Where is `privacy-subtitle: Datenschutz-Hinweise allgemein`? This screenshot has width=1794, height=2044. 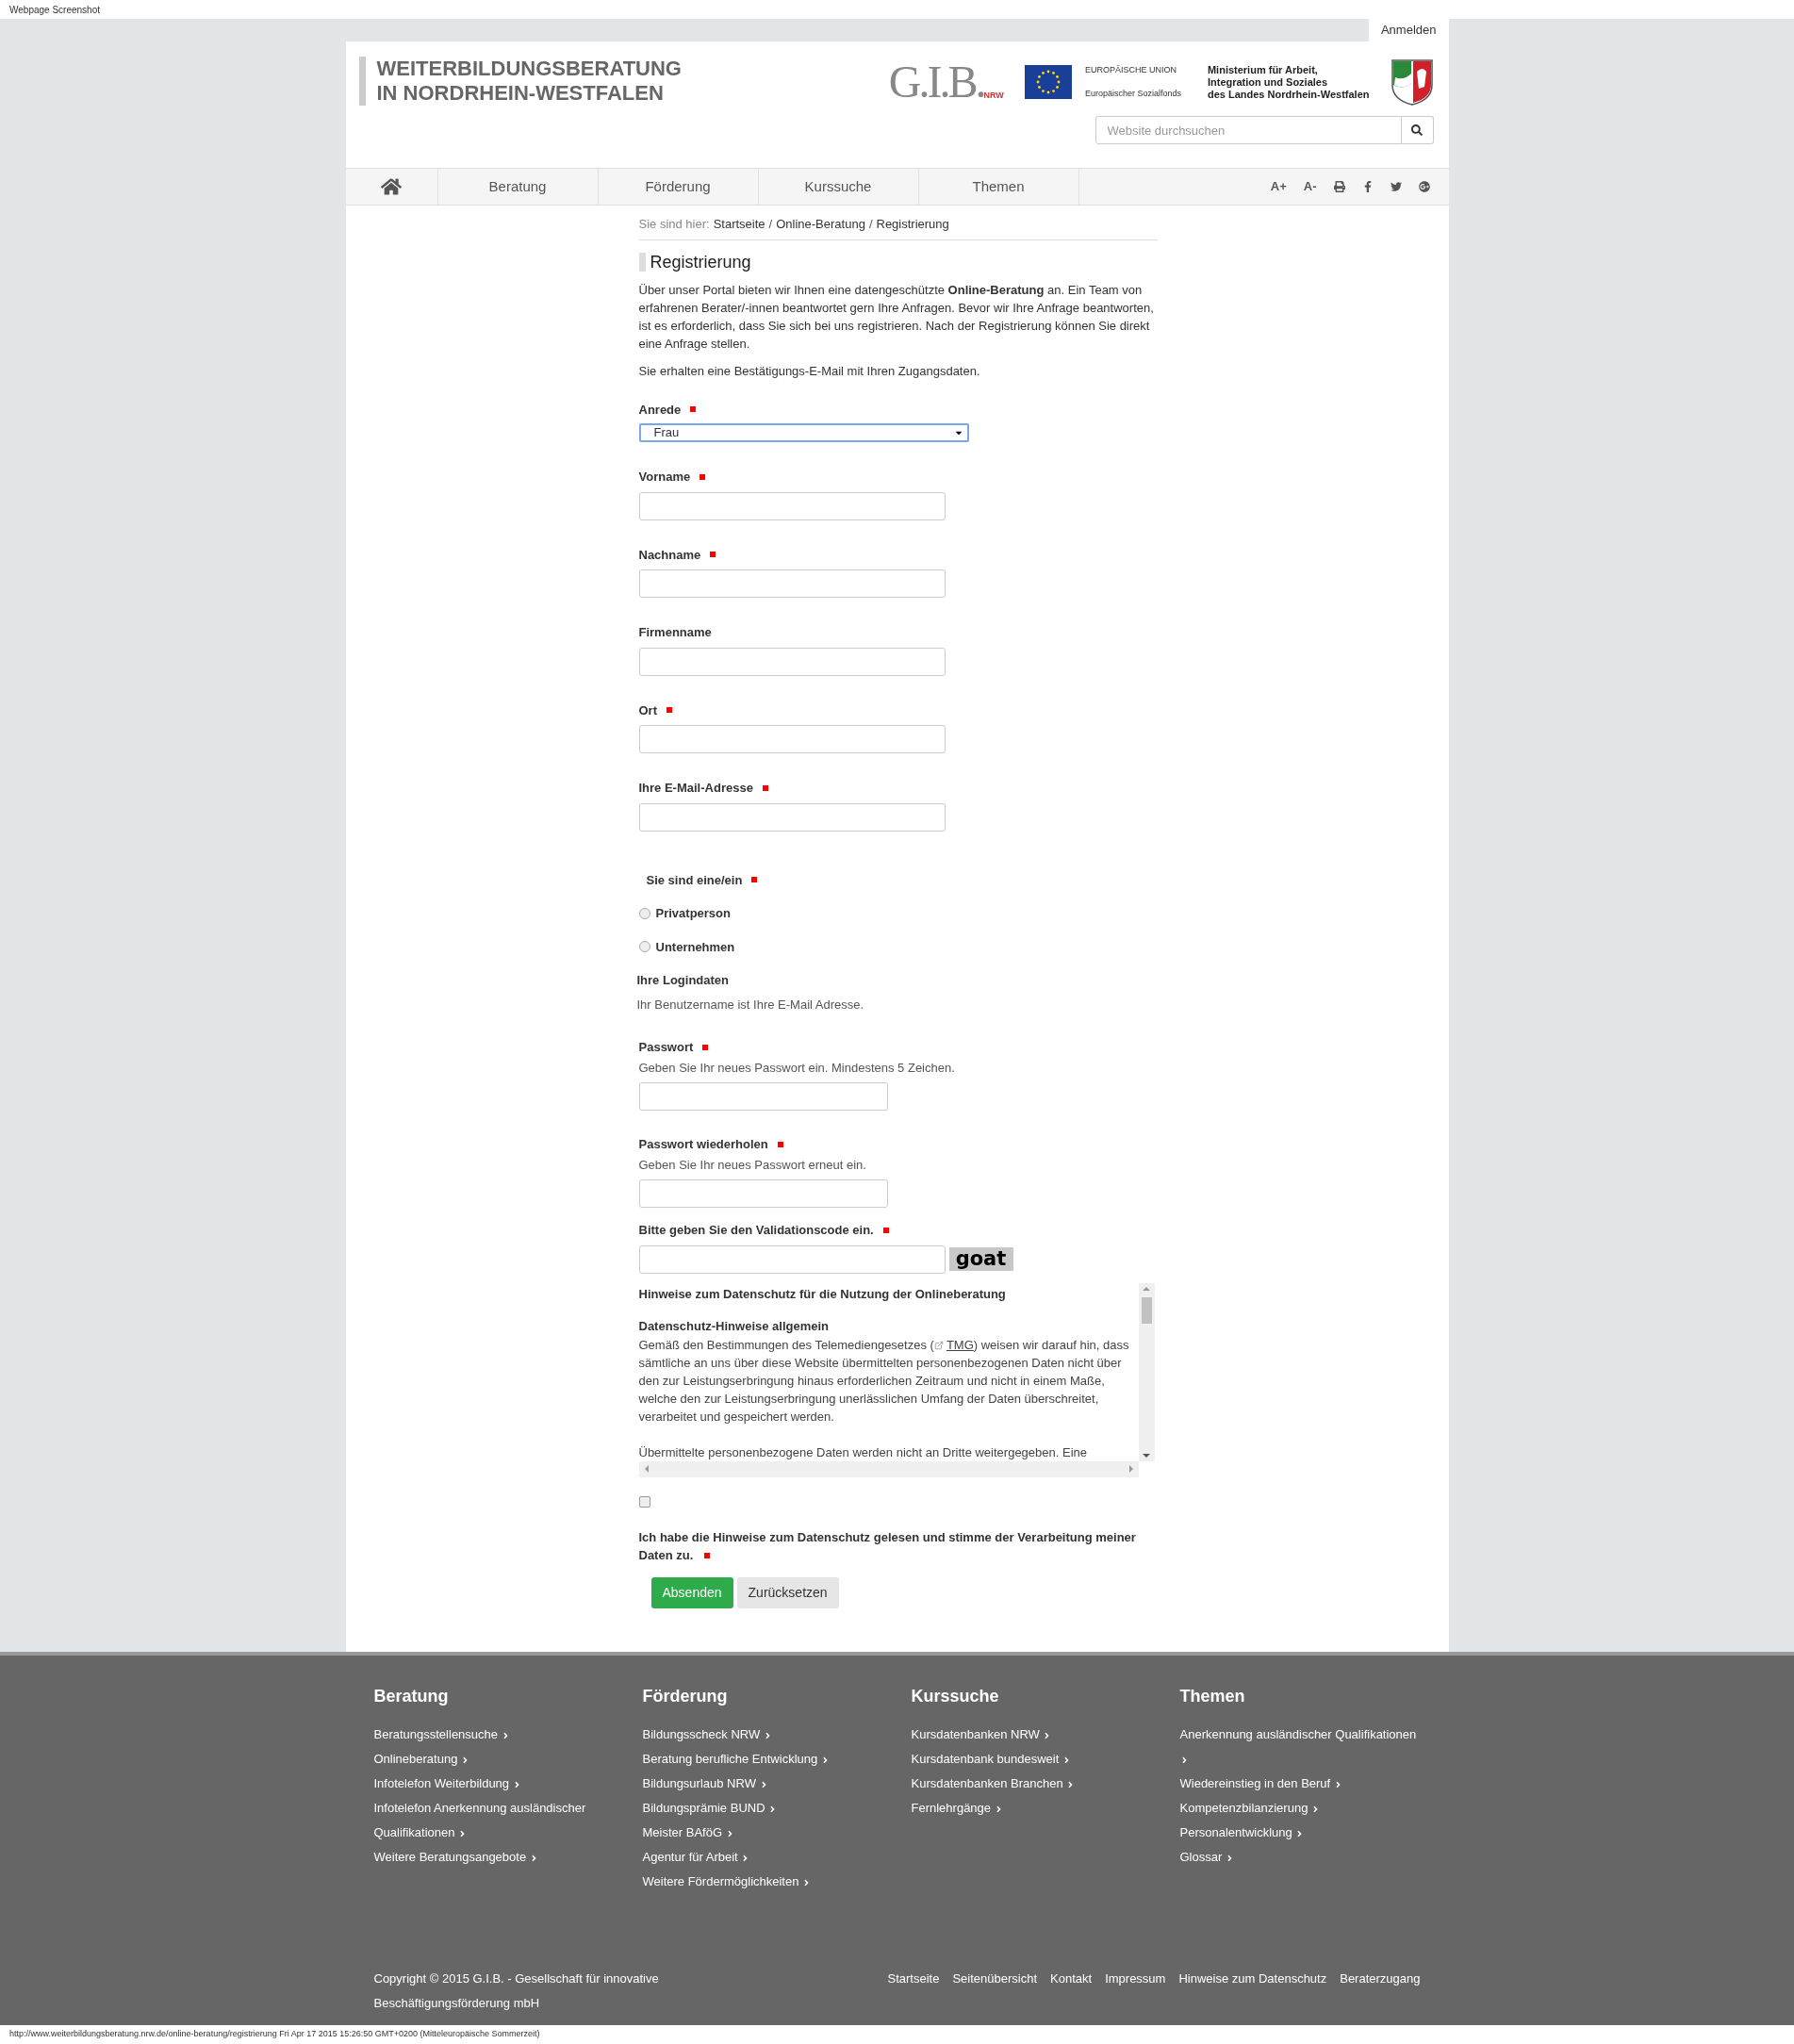
privacy-subtitle: Datenschutz-Hinweise allgemein is located at coordinates (734, 1327).